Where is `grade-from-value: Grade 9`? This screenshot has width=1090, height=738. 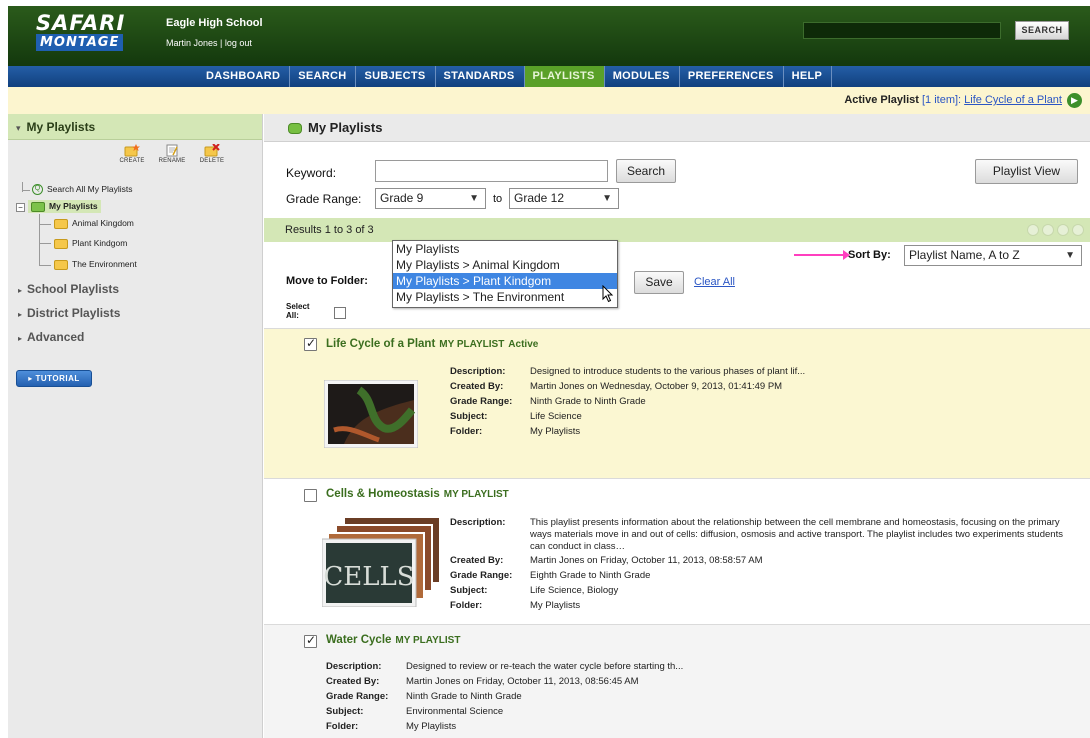 grade-from-value: Grade 9 is located at coordinates (402, 198).